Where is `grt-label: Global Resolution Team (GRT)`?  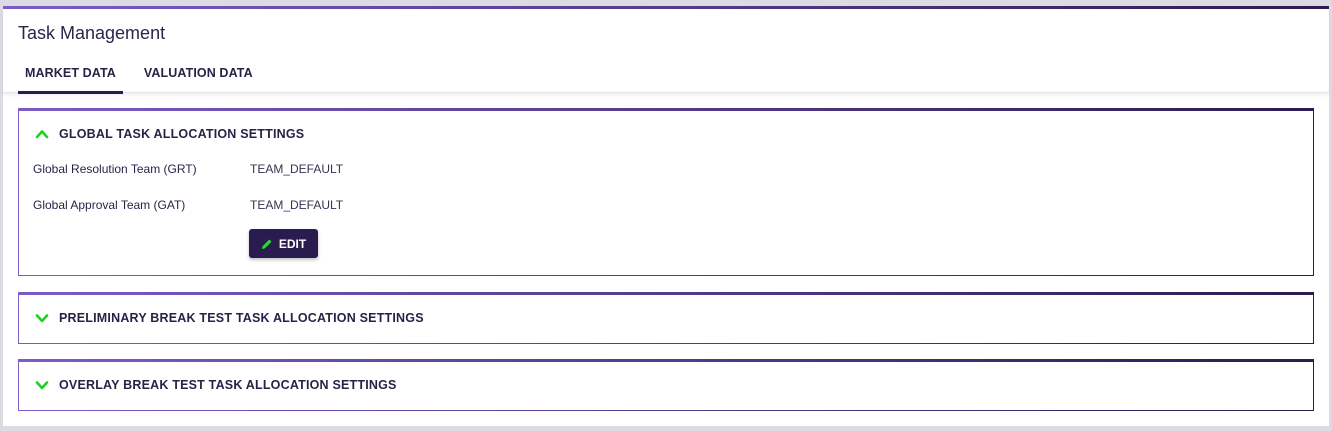
grt-label: Global Resolution Team (GRT) is located at coordinates (115, 169).